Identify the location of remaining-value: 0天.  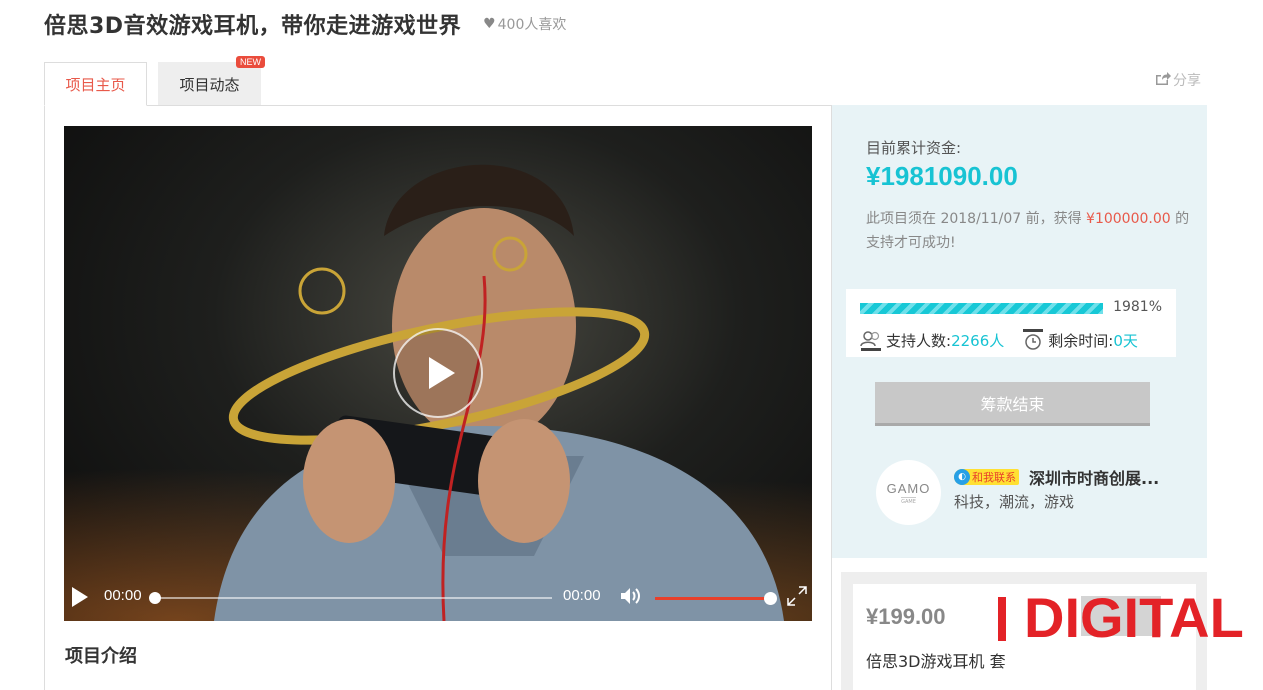
(1125, 340).